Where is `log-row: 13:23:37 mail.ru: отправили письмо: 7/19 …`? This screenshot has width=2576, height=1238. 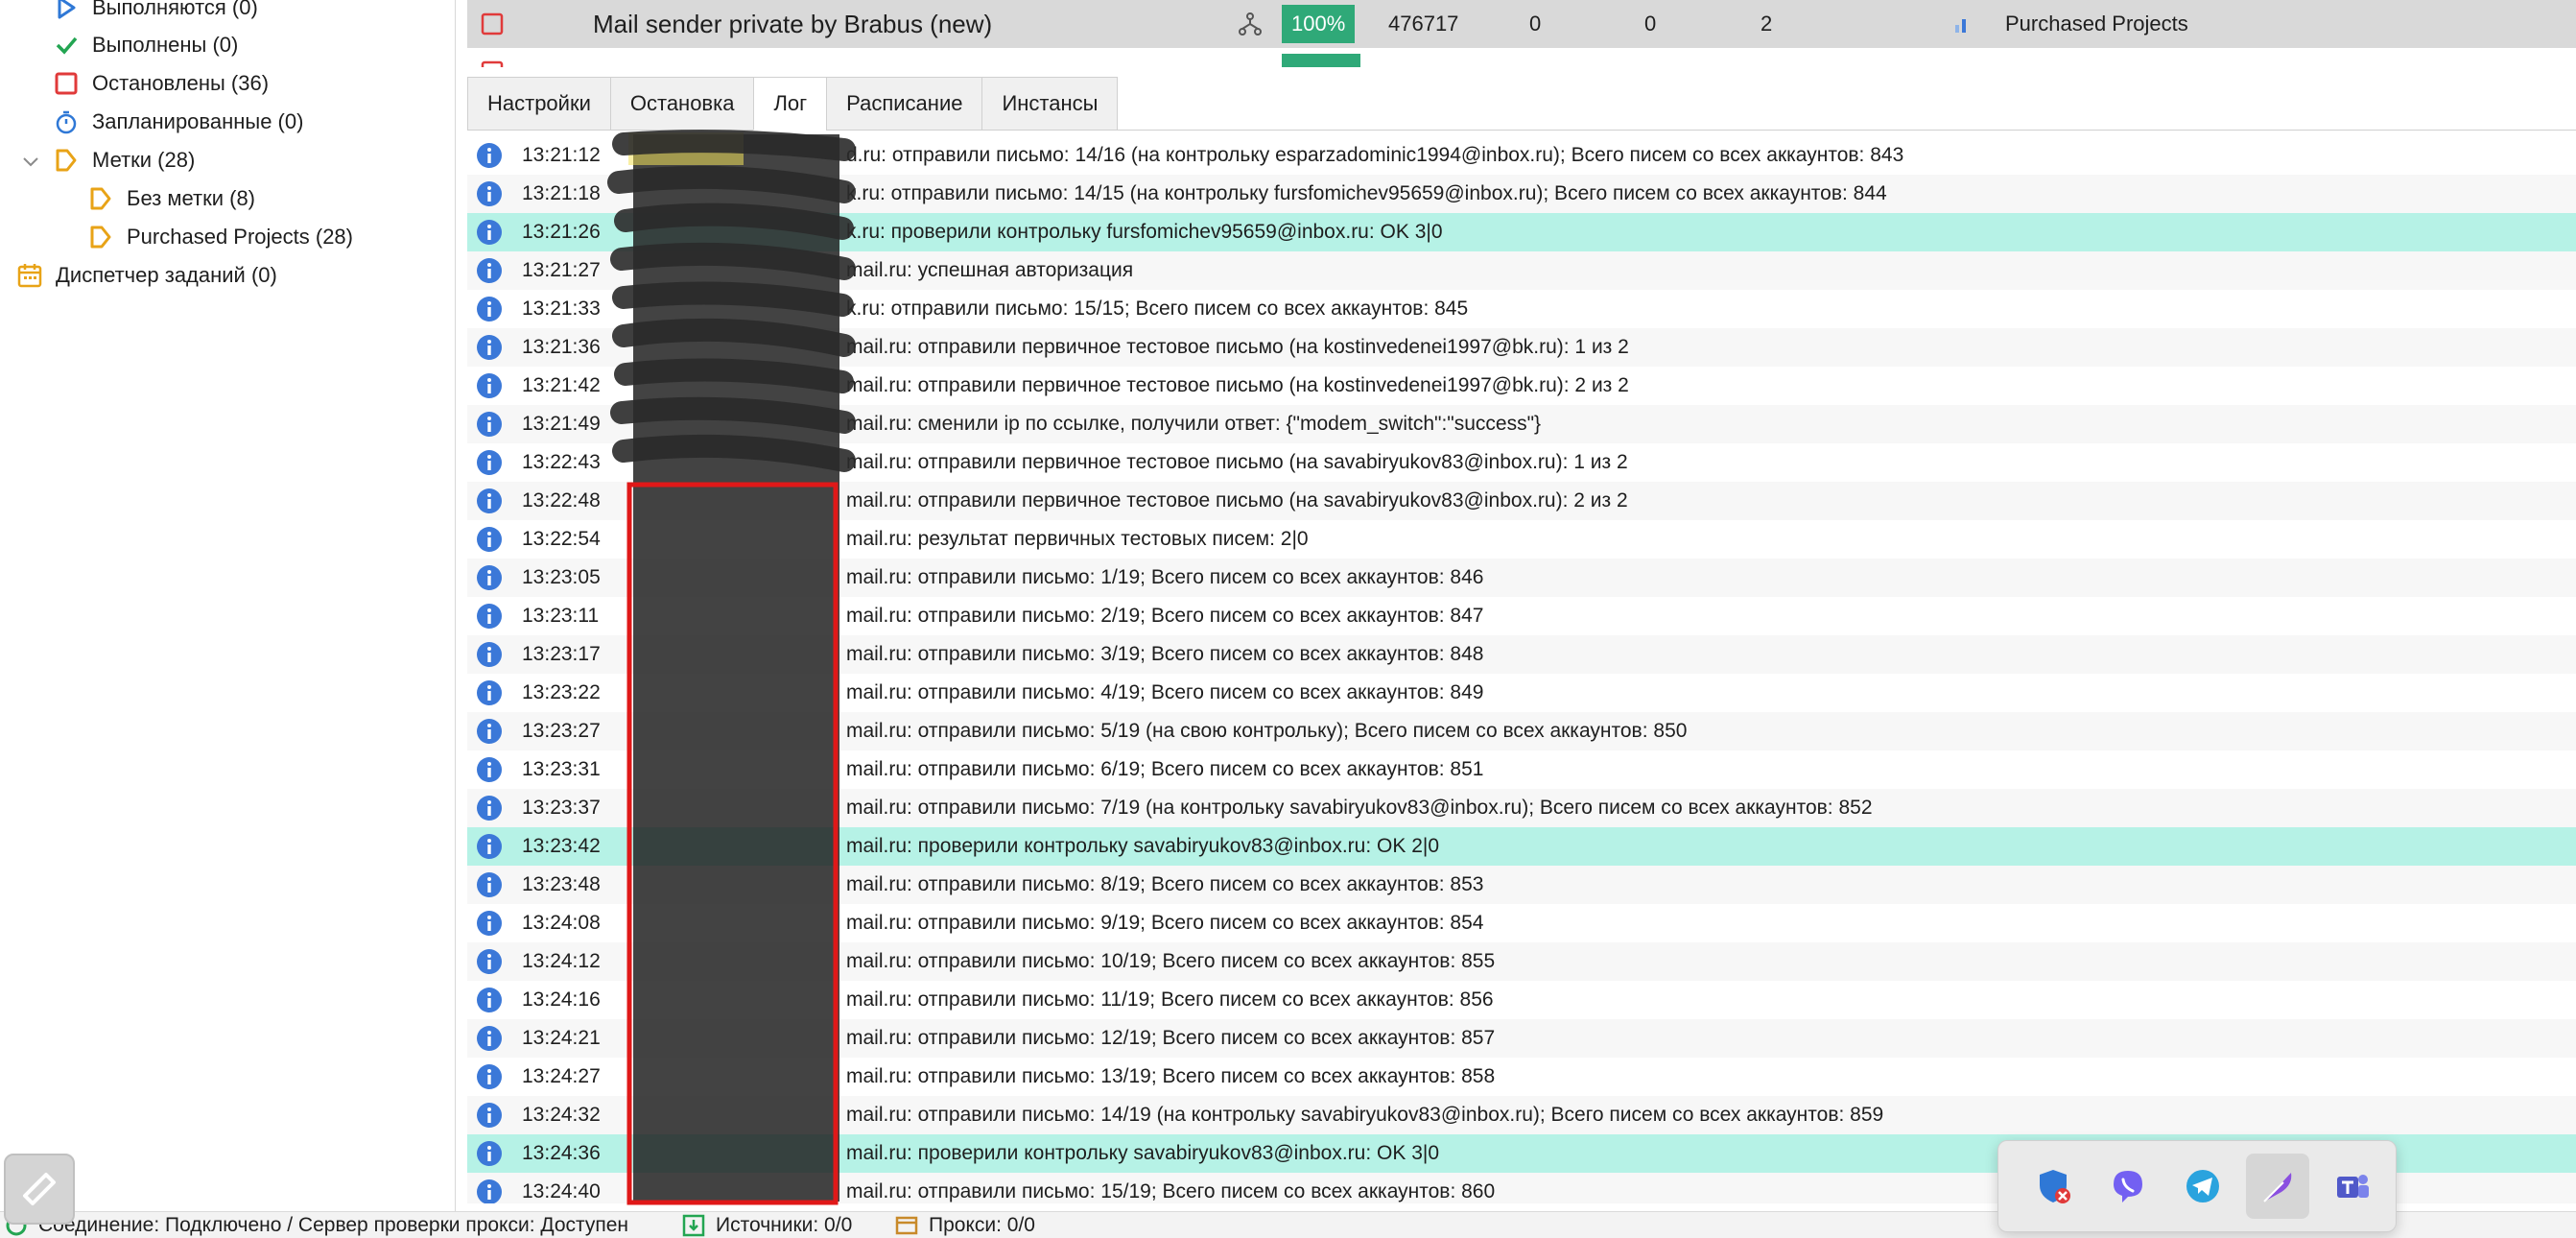 log-row: 13:23:37 mail.ru: отправили письмо: 7/19 … is located at coordinates (1521, 808).